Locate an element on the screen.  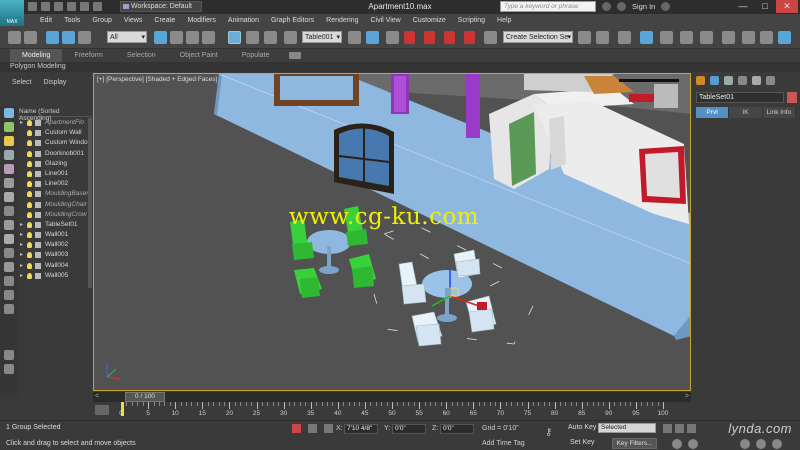
display-bones-icon is located at coordinates (9, 225).